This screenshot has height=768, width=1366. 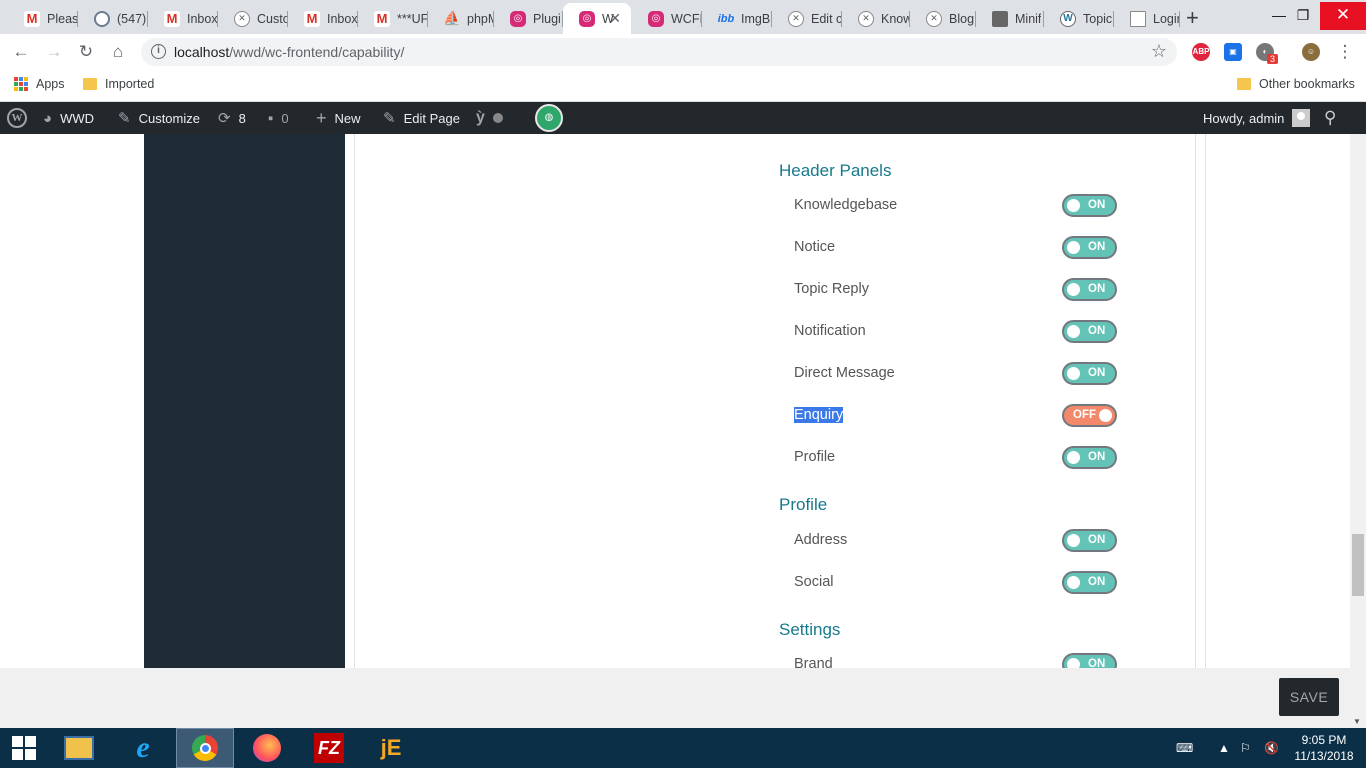 What do you see at coordinates (1301, 118) in the screenshot?
I see `avatar` at bounding box center [1301, 118].